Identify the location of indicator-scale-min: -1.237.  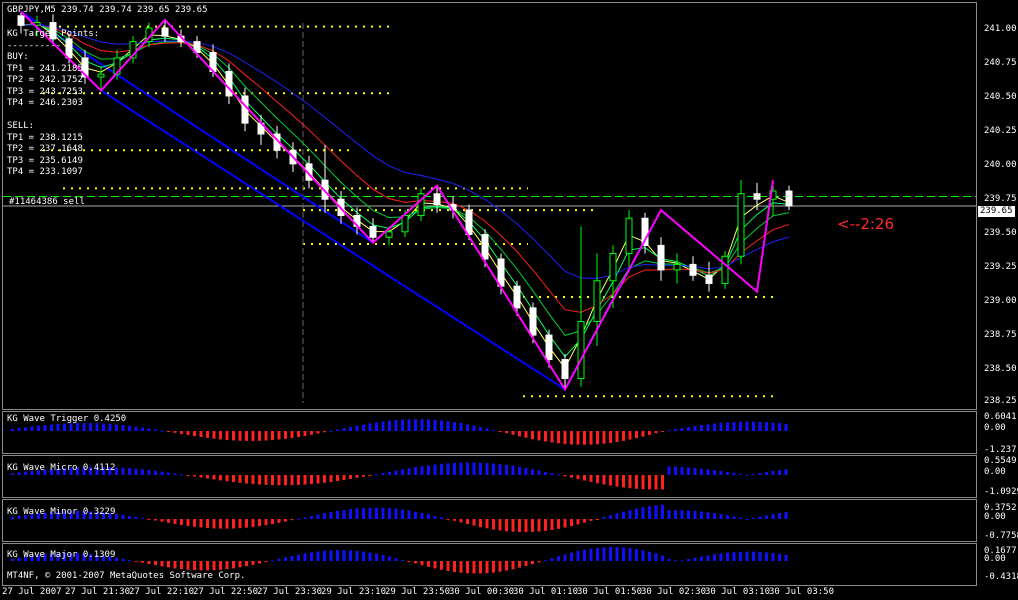
(1000, 450).